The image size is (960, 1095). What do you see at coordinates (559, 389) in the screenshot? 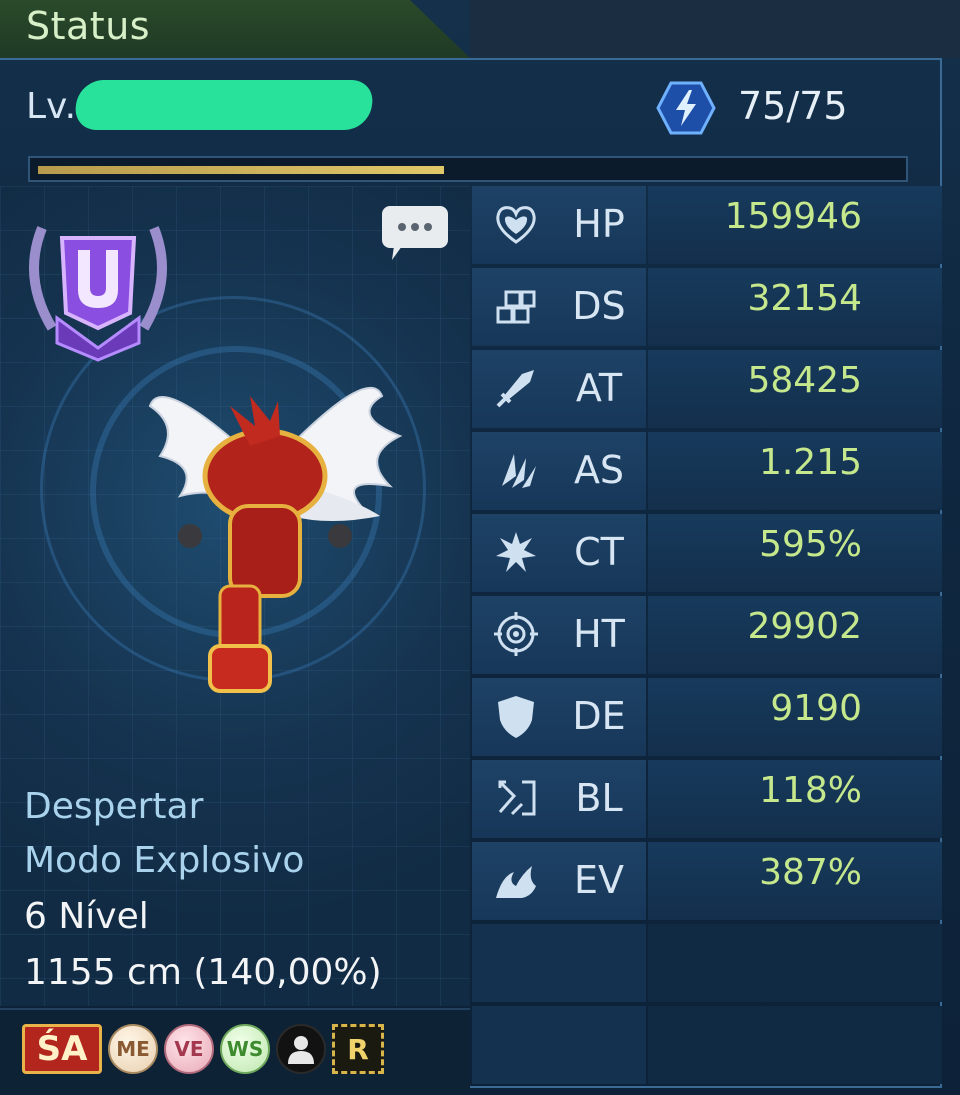
I see `stat-label-cell: AT` at bounding box center [559, 389].